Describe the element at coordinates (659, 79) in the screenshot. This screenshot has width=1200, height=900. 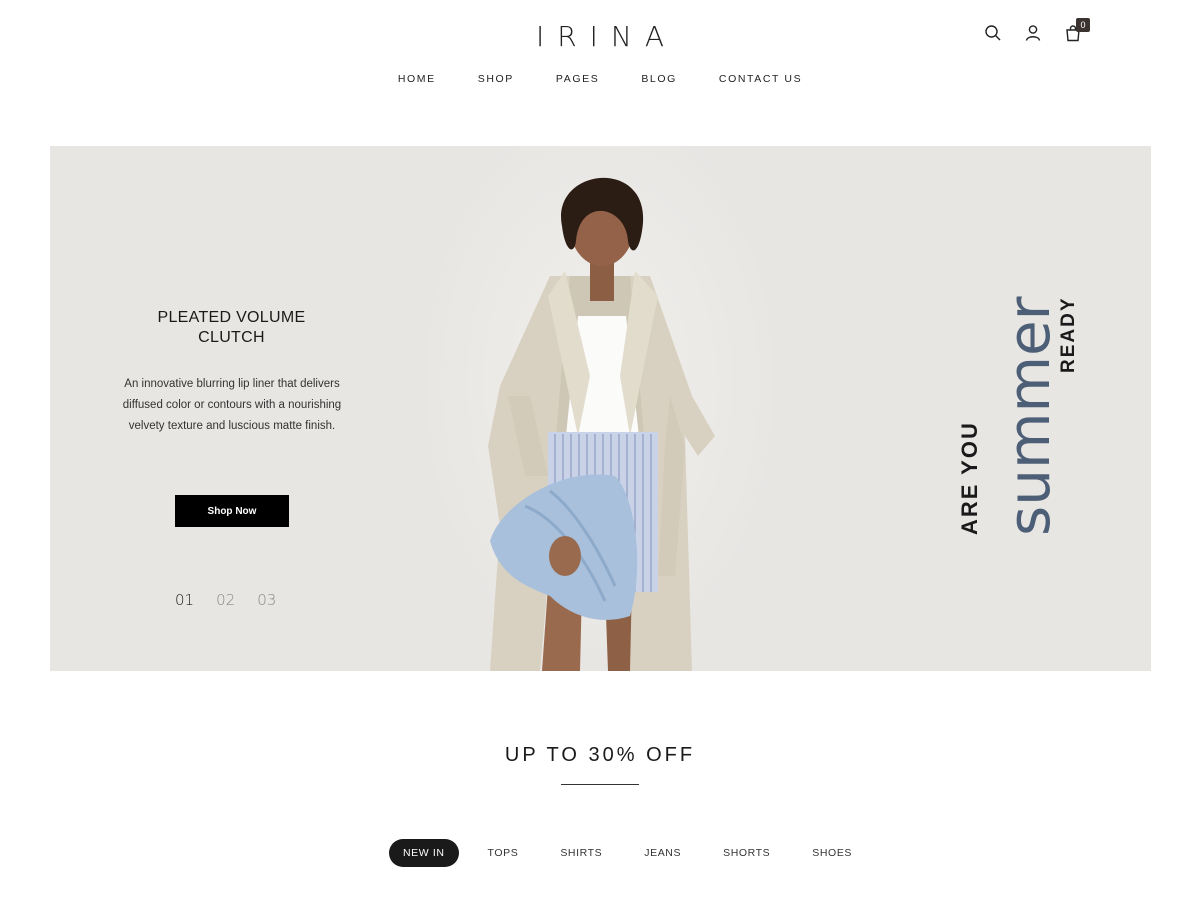
I see `nav-item-blog: BLOG` at that location.